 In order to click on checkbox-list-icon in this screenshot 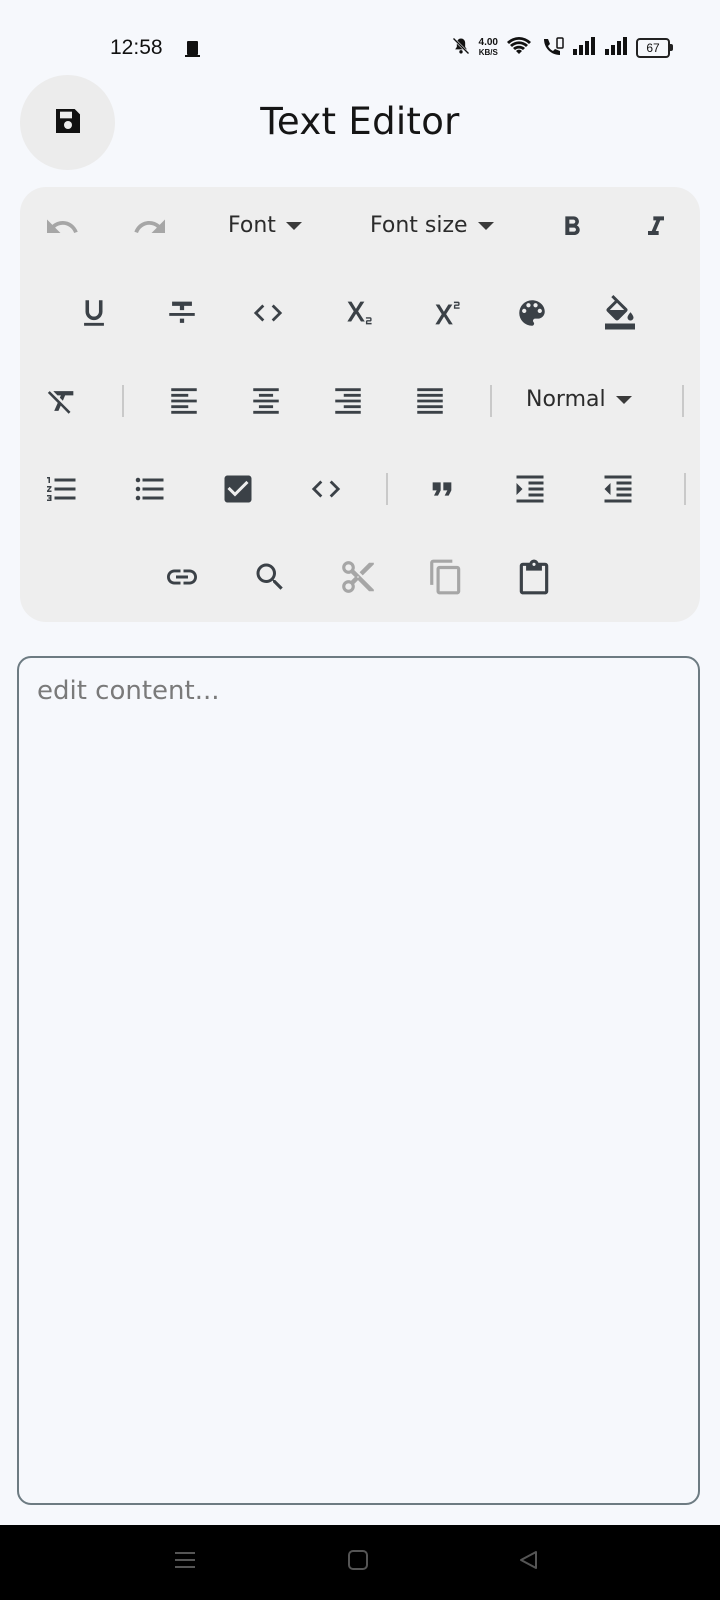, I will do `click(238, 489)`.